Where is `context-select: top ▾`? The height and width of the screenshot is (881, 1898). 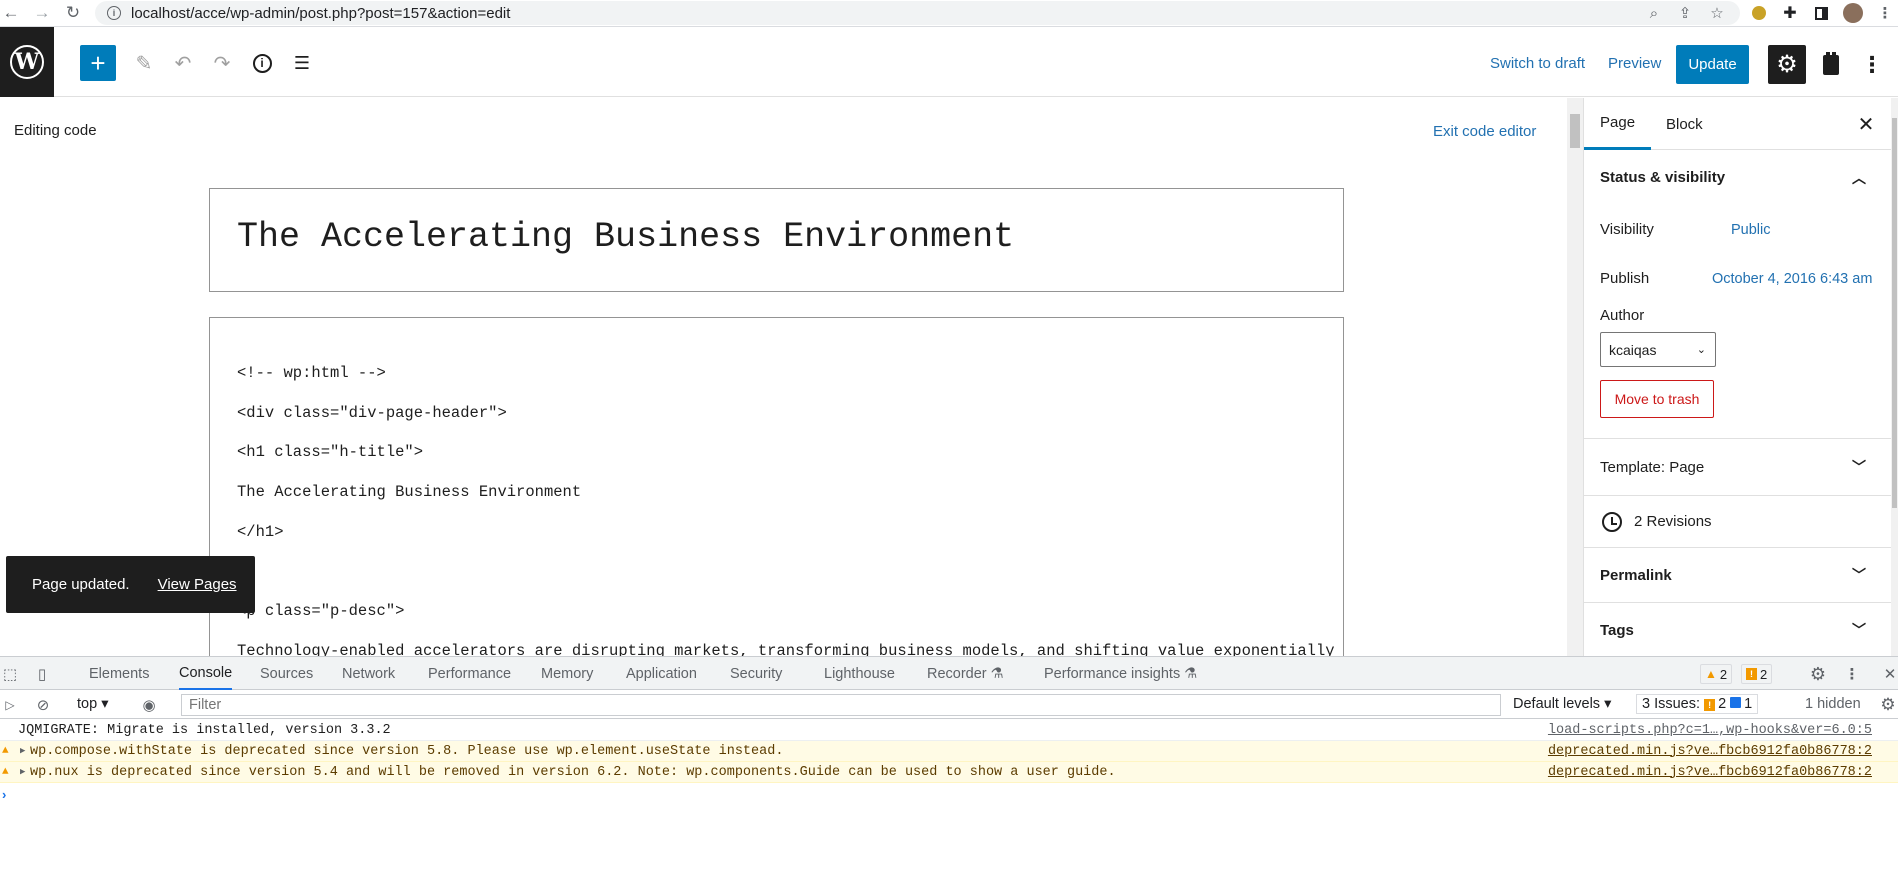 context-select: top ▾ is located at coordinates (92, 704).